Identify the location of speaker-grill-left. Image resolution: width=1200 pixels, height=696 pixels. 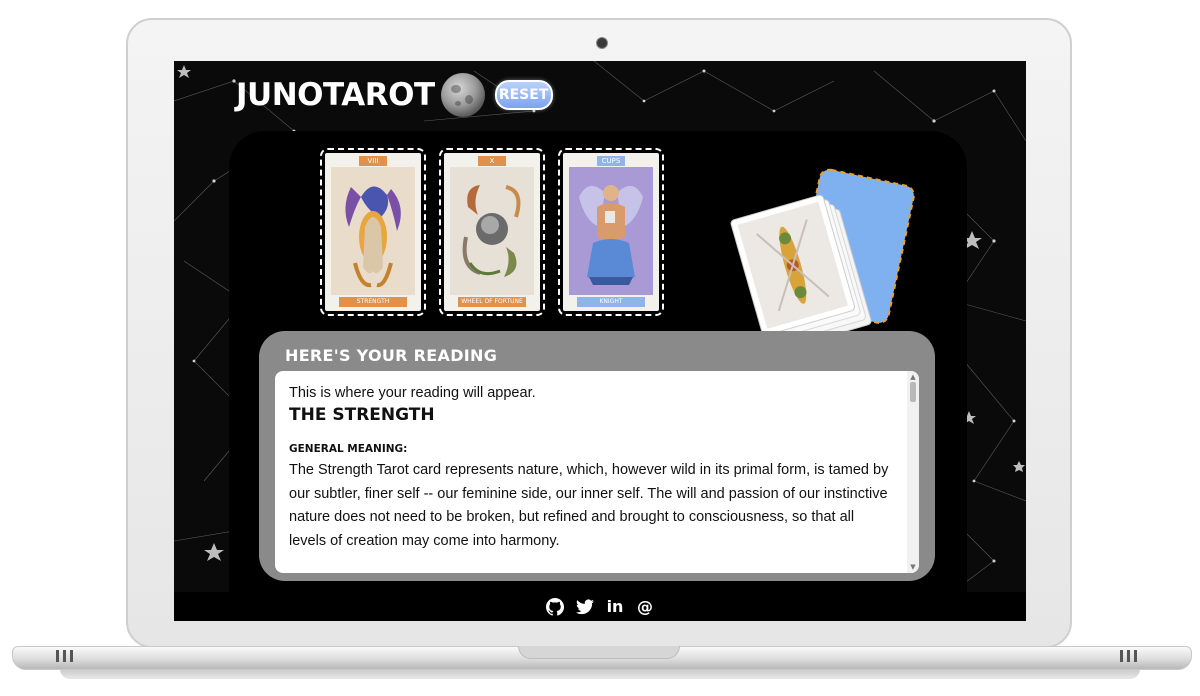
(71, 657).